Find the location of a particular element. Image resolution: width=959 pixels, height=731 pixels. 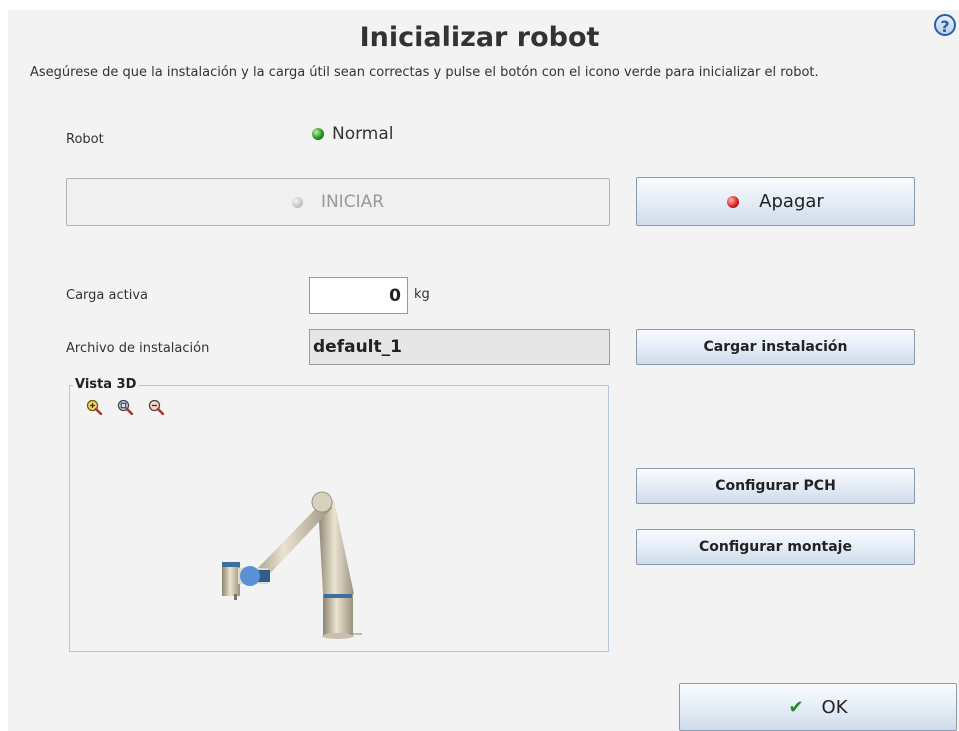

red-led-icon is located at coordinates (733, 201).